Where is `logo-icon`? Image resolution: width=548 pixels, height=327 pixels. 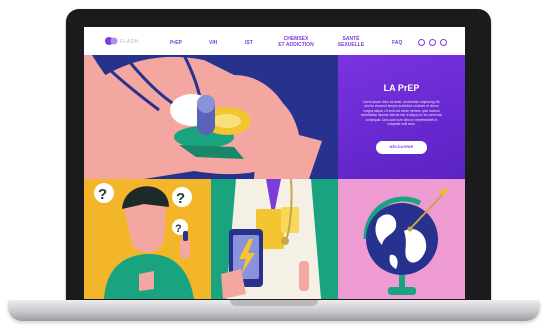
logo-icon is located at coordinates (111, 41).